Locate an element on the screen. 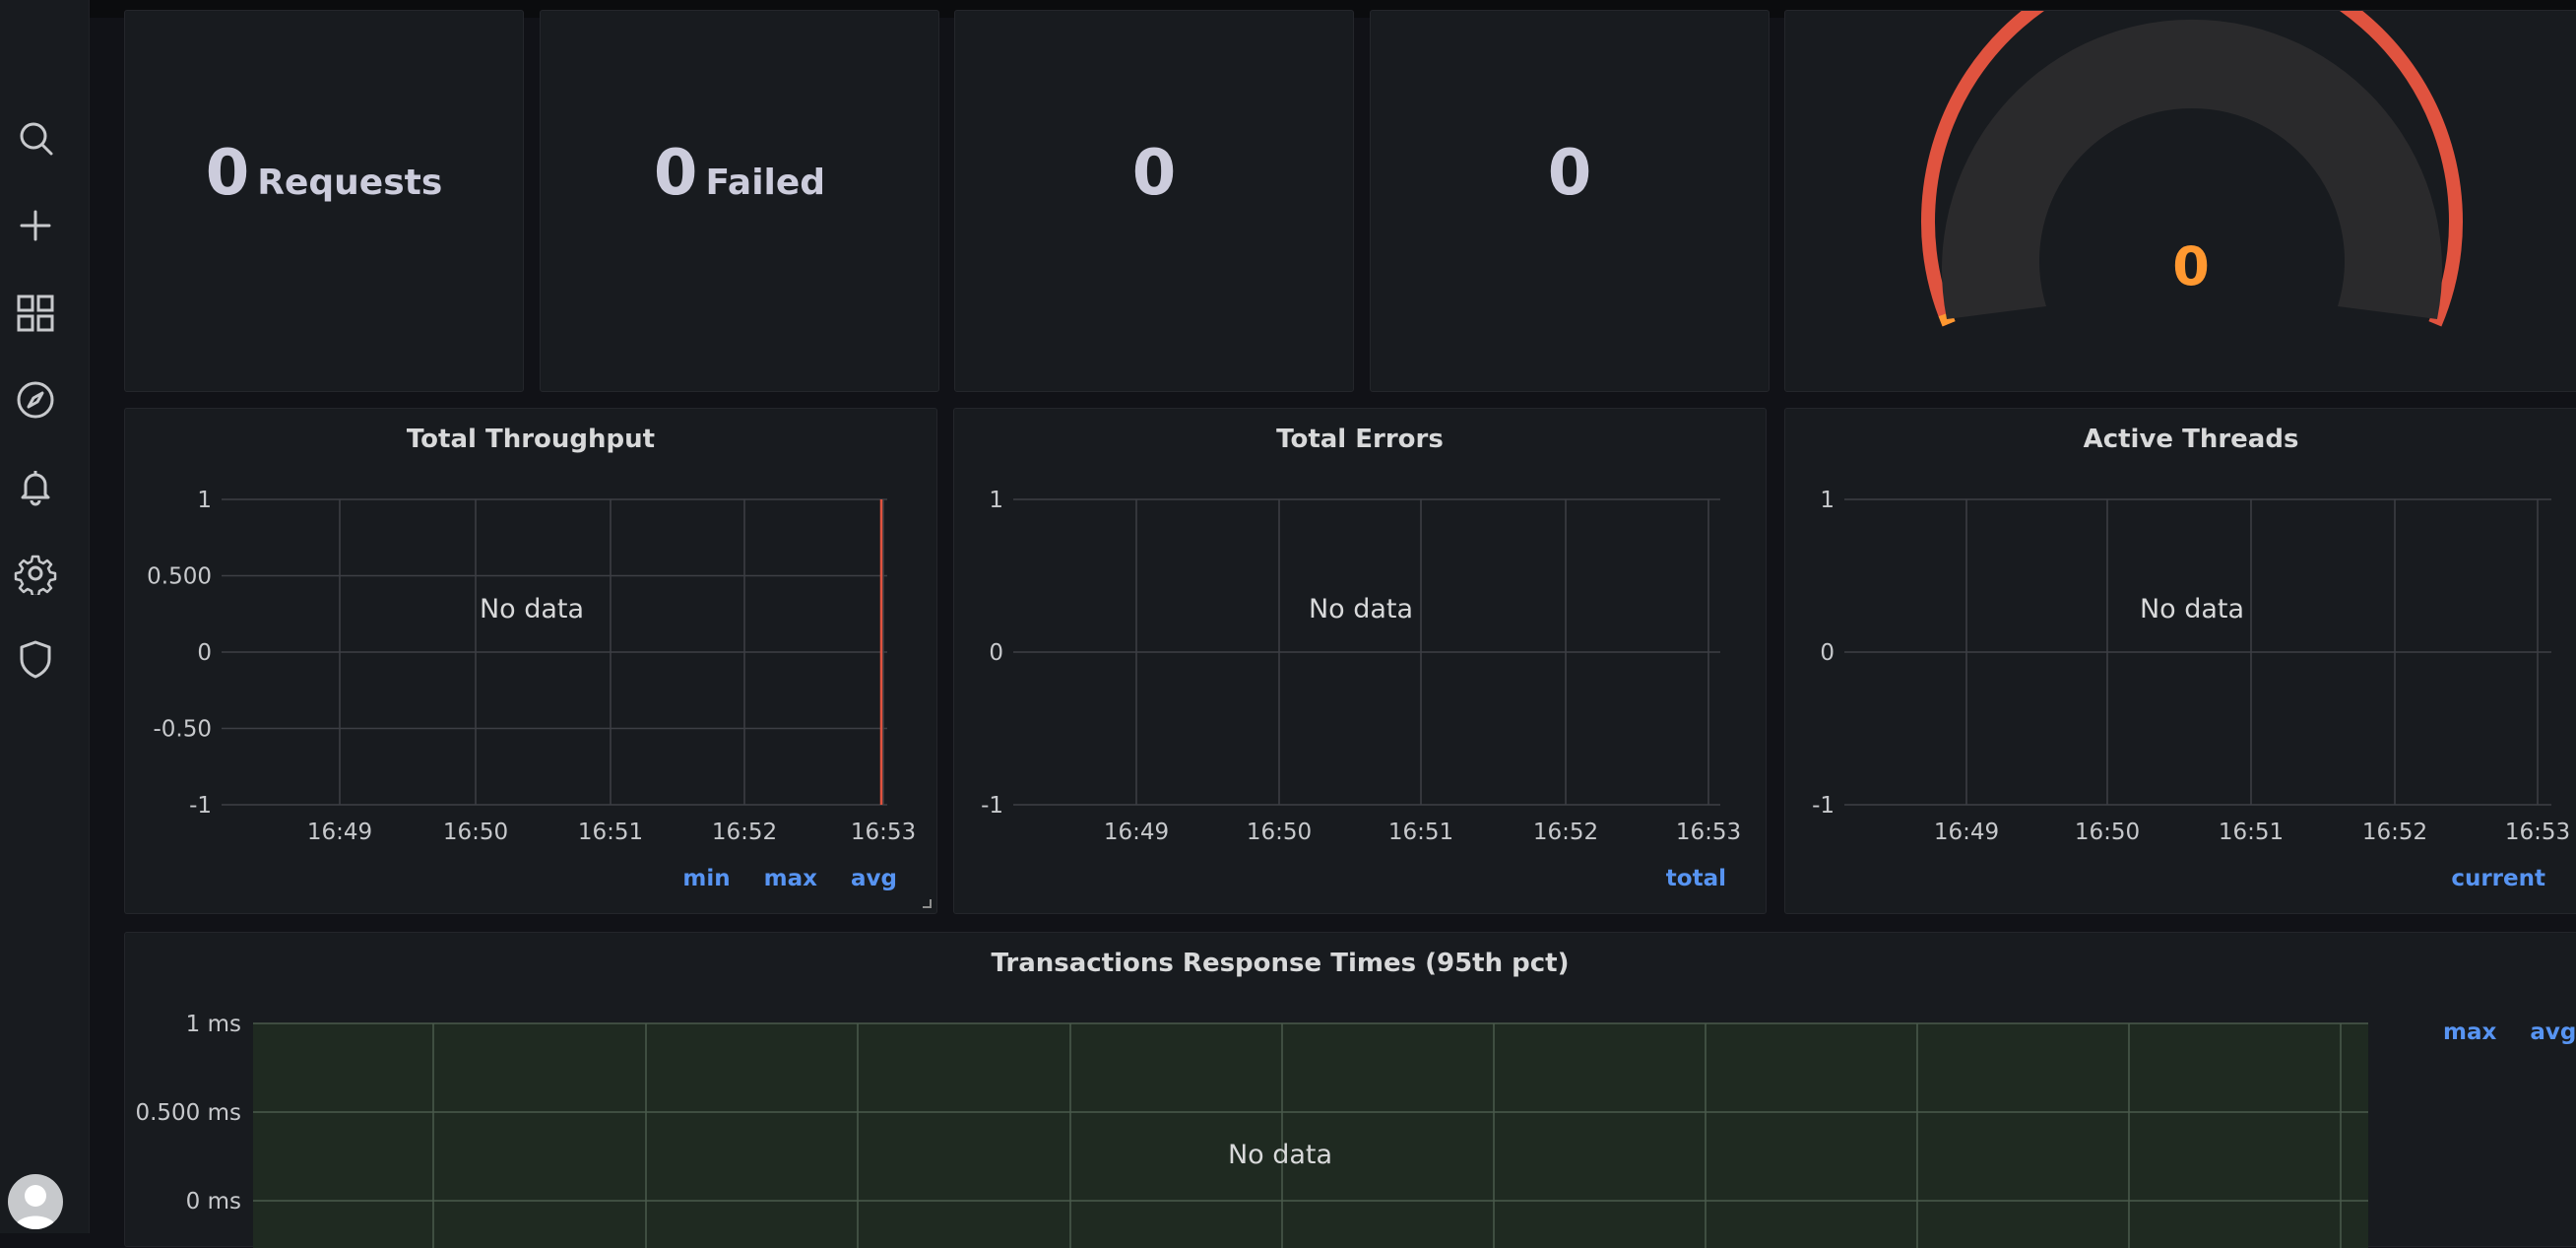 The width and height of the screenshot is (2576, 1248). stat-unit: Requests is located at coordinates (350, 183).